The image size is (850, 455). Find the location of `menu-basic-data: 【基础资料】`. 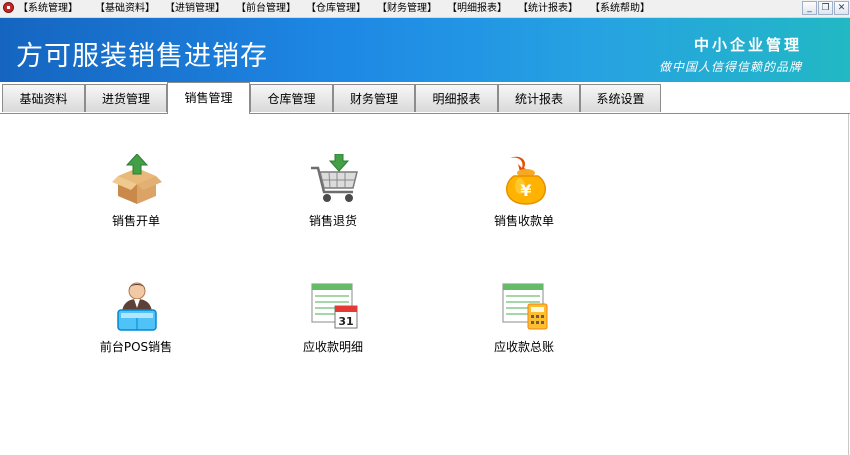

menu-basic-data: 【基础资料】 is located at coordinates (125, 8).